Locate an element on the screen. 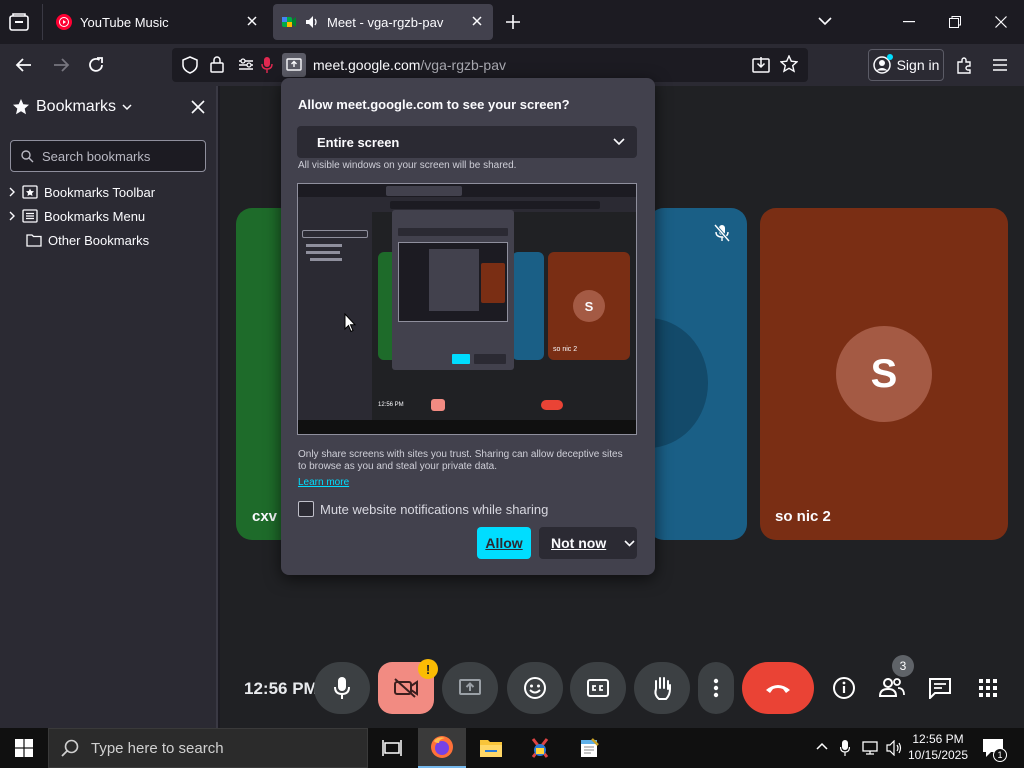 The height and width of the screenshot is (768, 1024). tab-strip: YouTube Music Meet - vga-rgzb-pav is located at coordinates (512, 22).